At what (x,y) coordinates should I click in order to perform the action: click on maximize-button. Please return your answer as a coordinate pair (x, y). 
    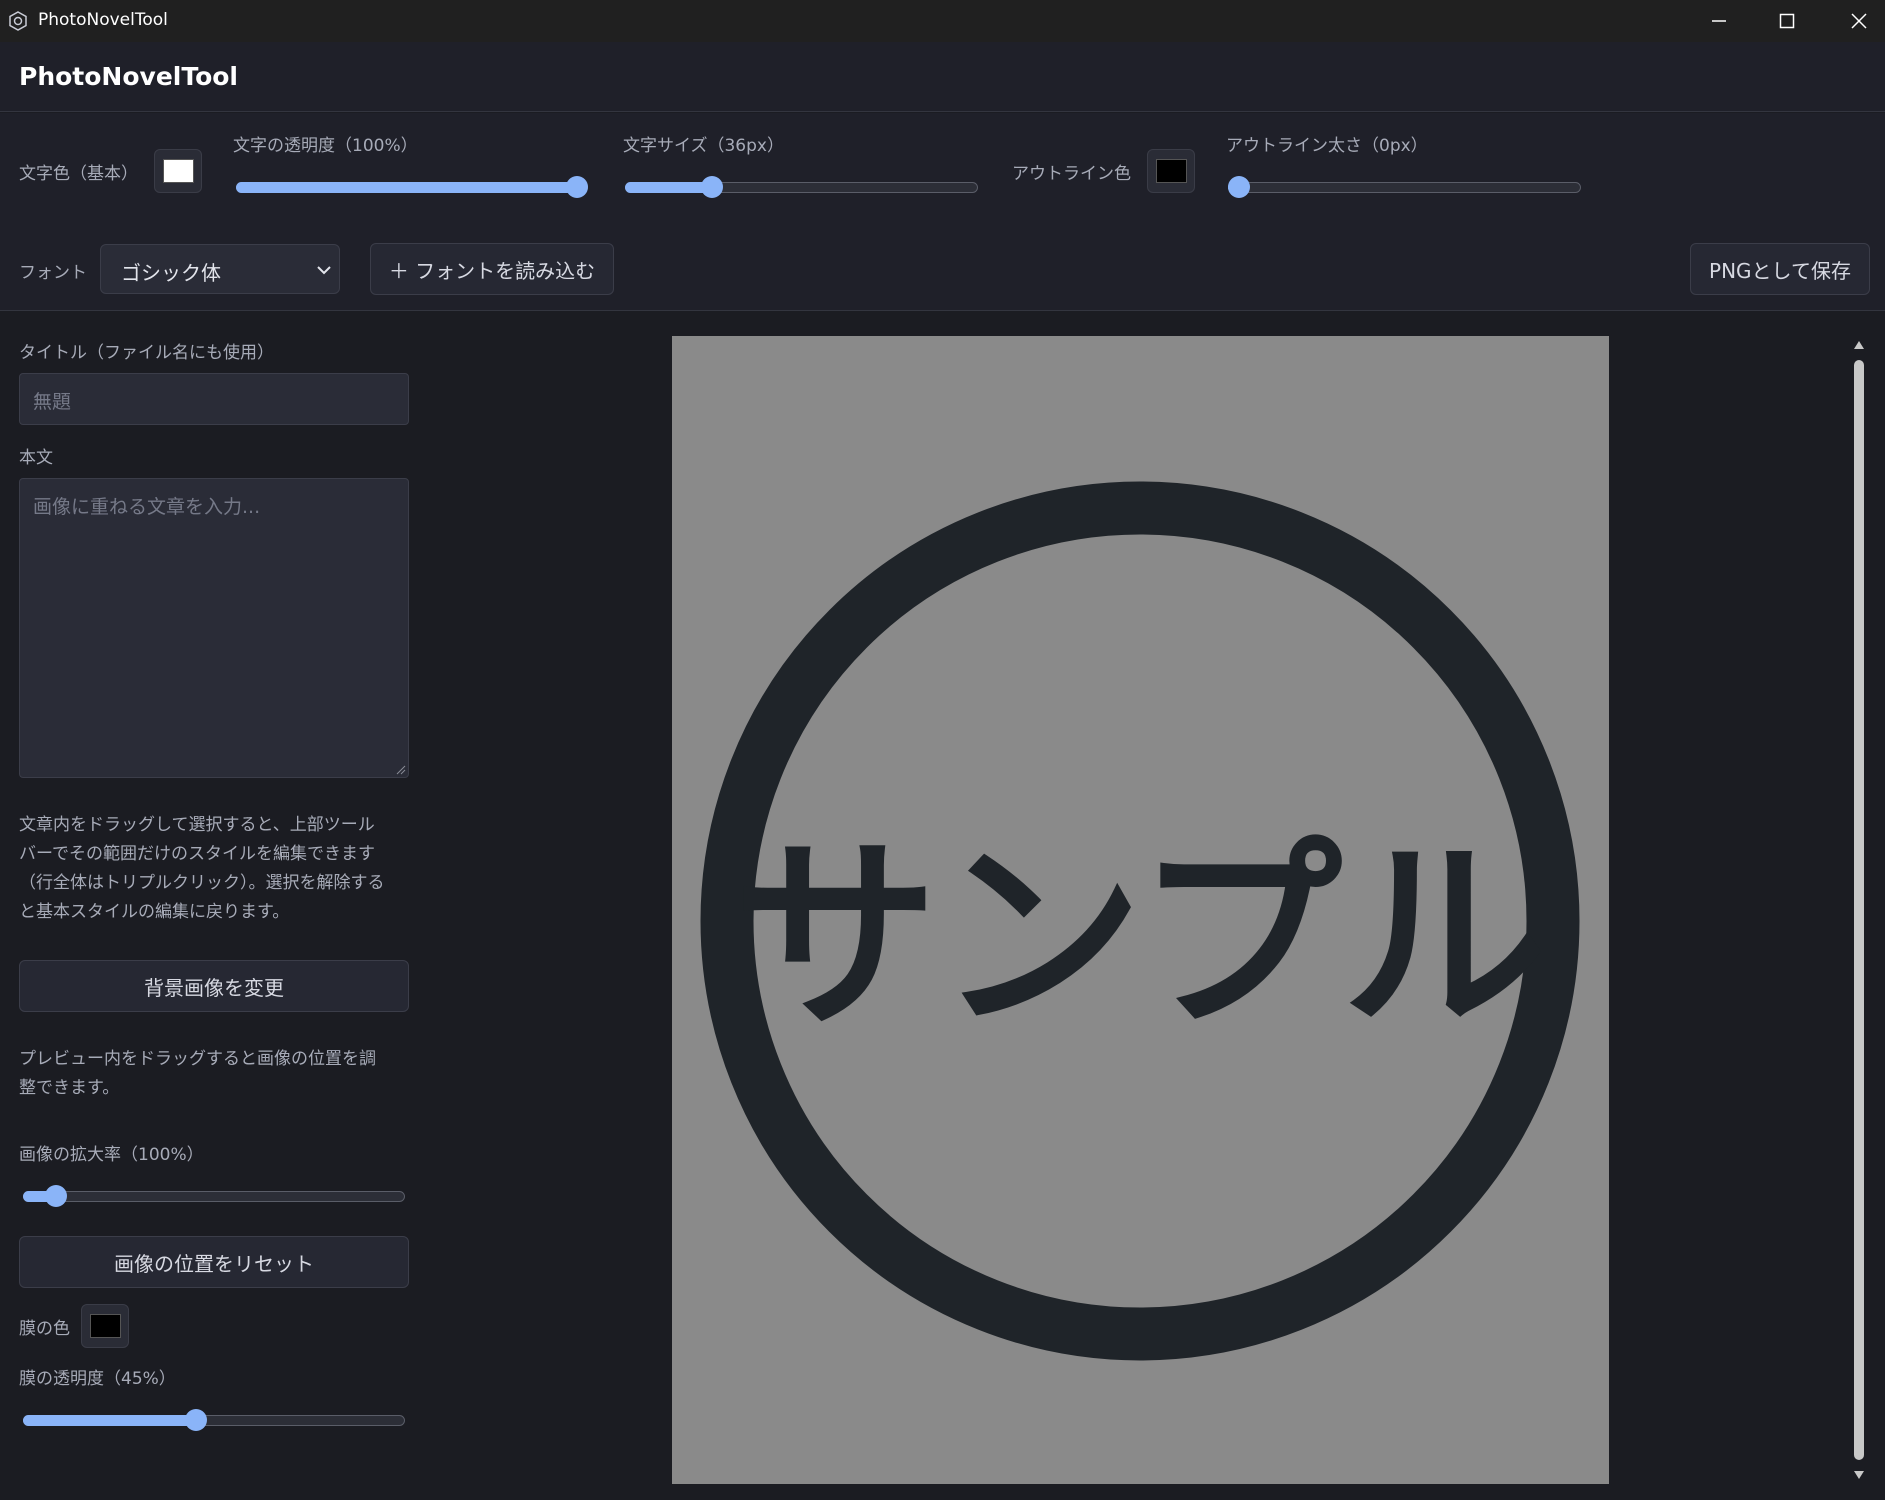
    Looking at the image, I should click on (1787, 21).